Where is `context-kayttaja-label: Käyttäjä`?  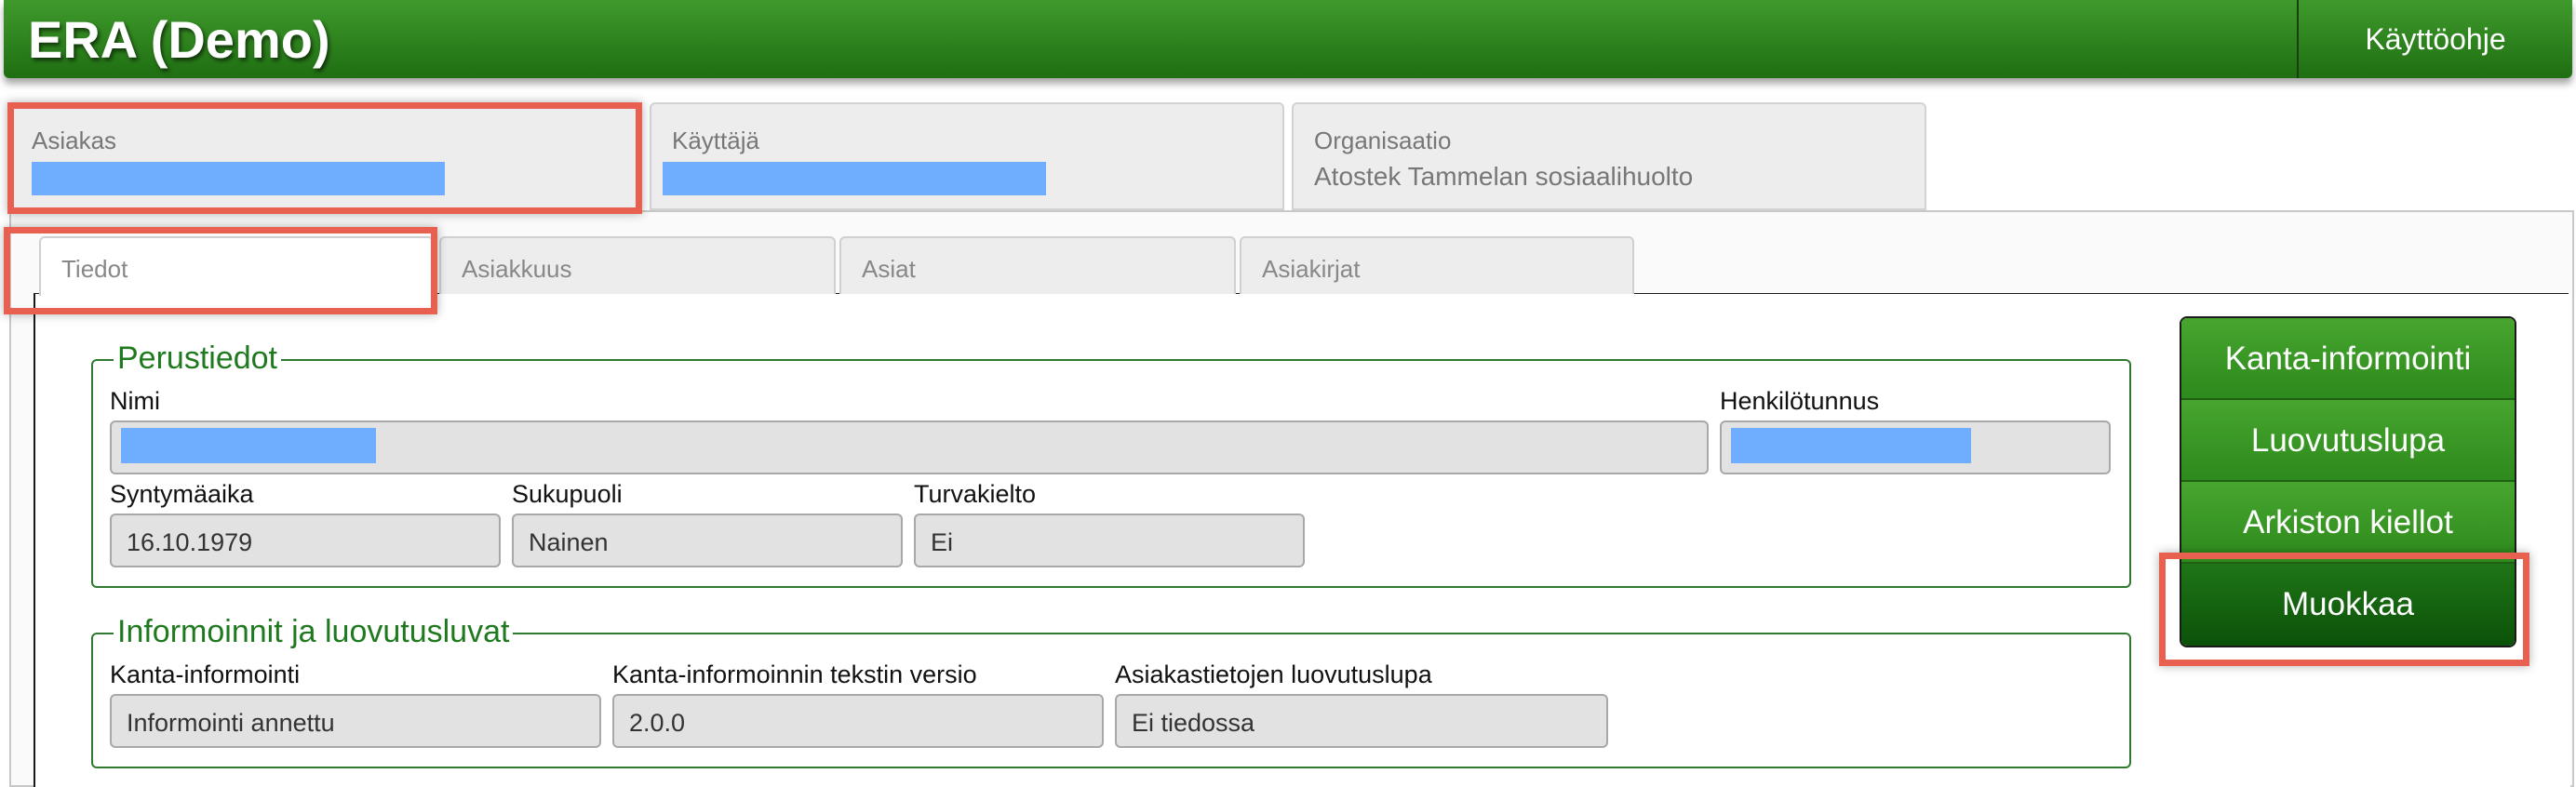
context-kayttaja-label: Käyttäjä is located at coordinates (715, 140).